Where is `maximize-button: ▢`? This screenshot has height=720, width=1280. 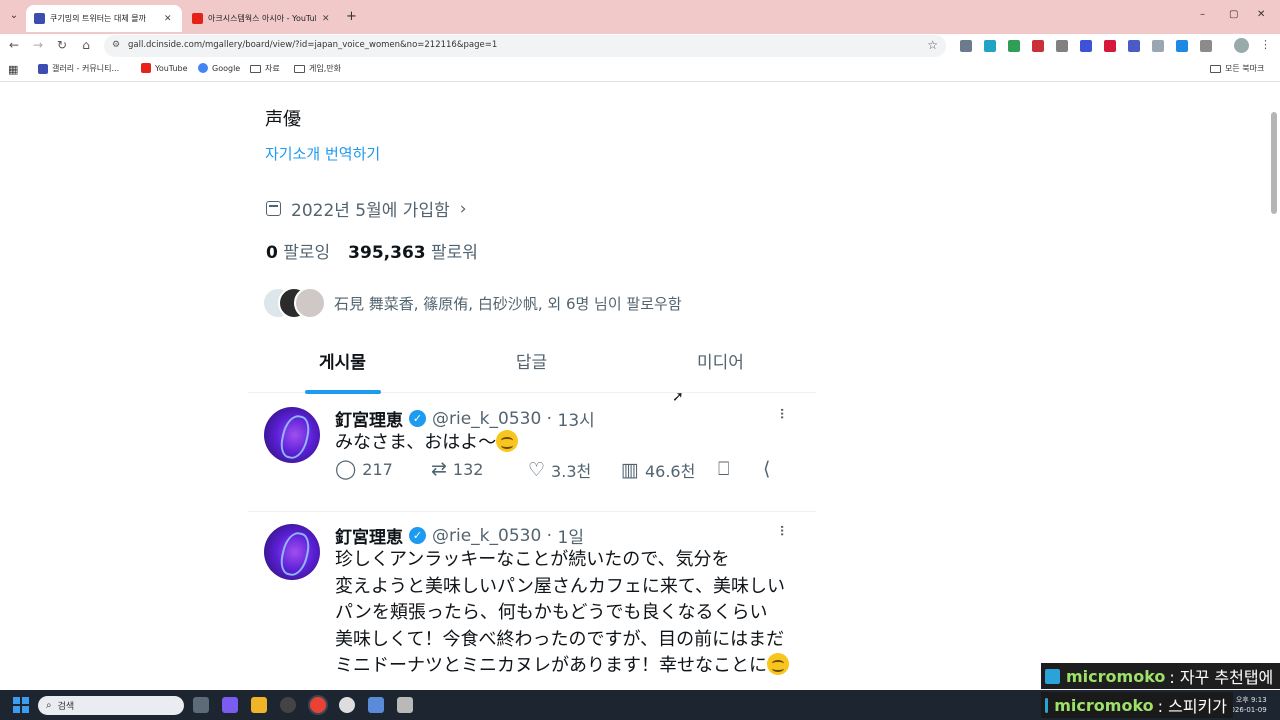 maximize-button: ▢ is located at coordinates (1233, 14).